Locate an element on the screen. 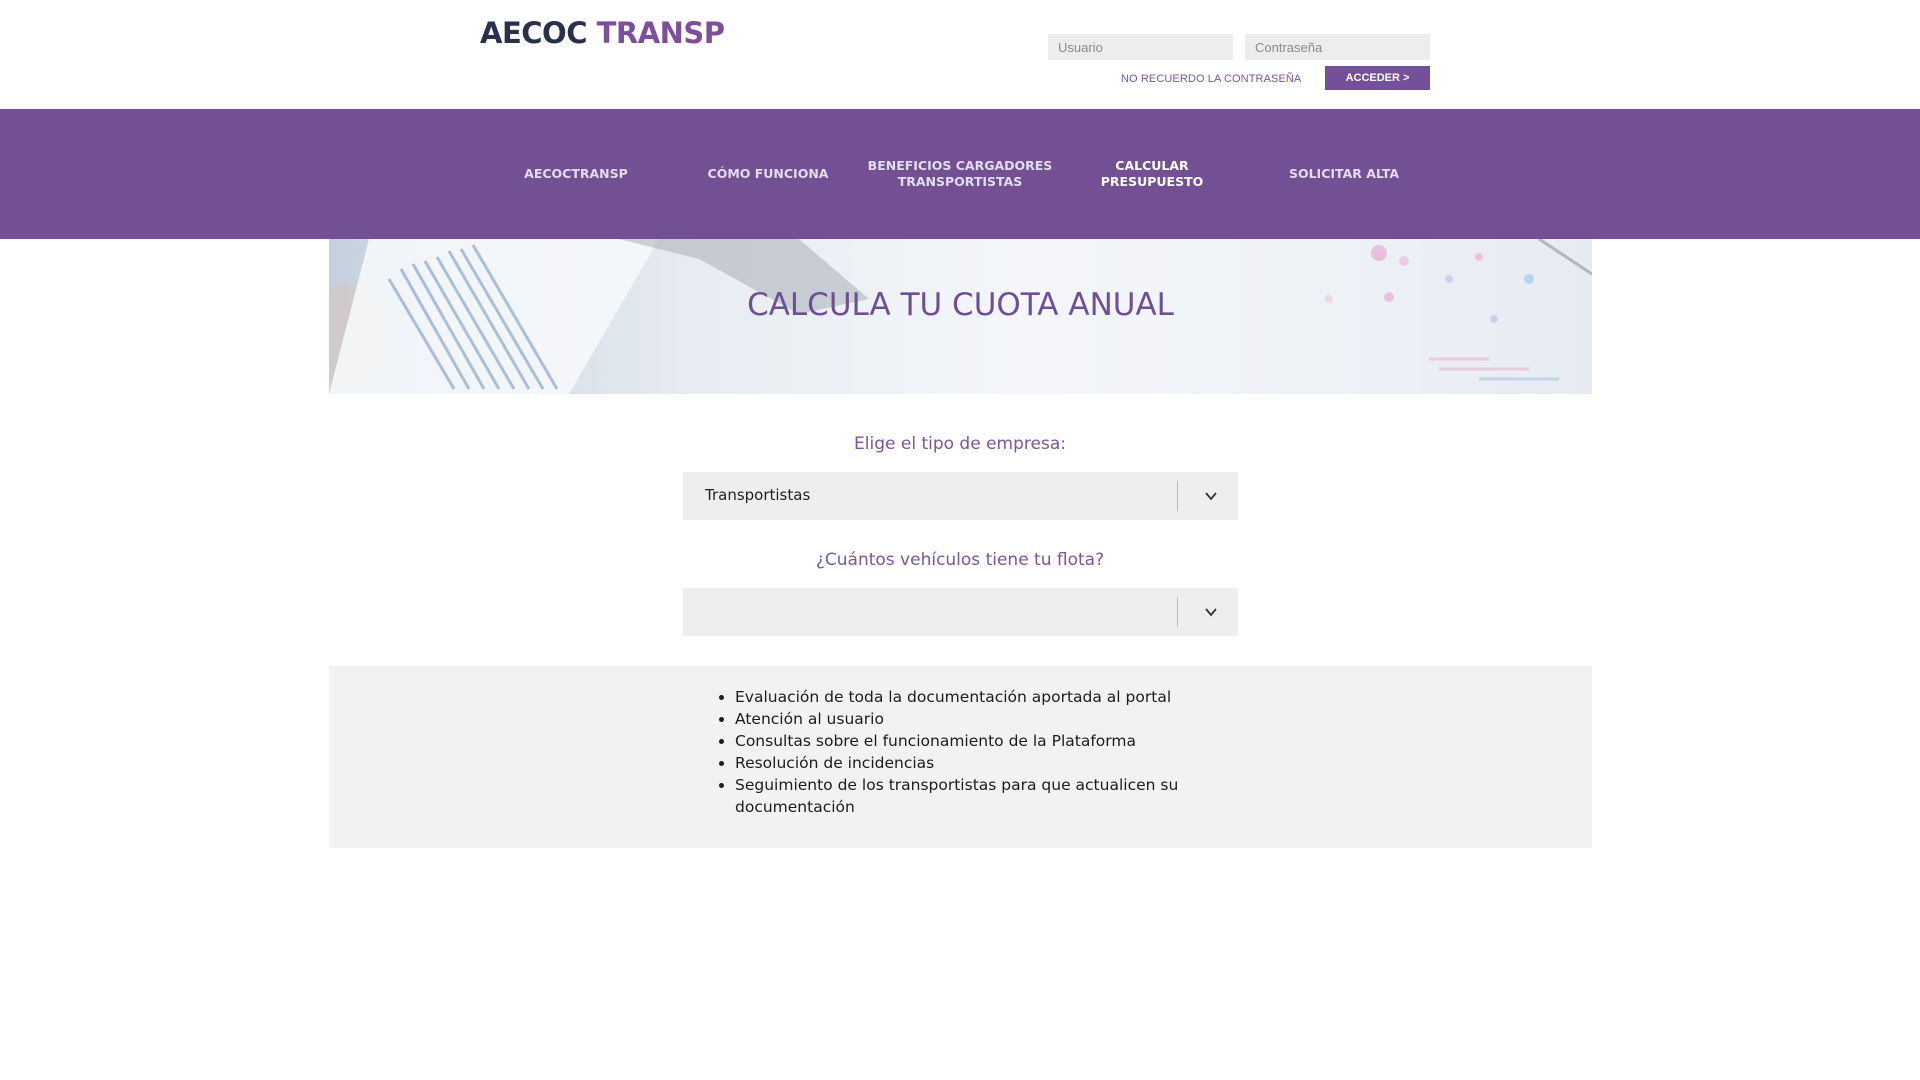  nav-item-label: BENEFICIOS CARGADORES TRANSPORTISTAS is located at coordinates (960, 173).